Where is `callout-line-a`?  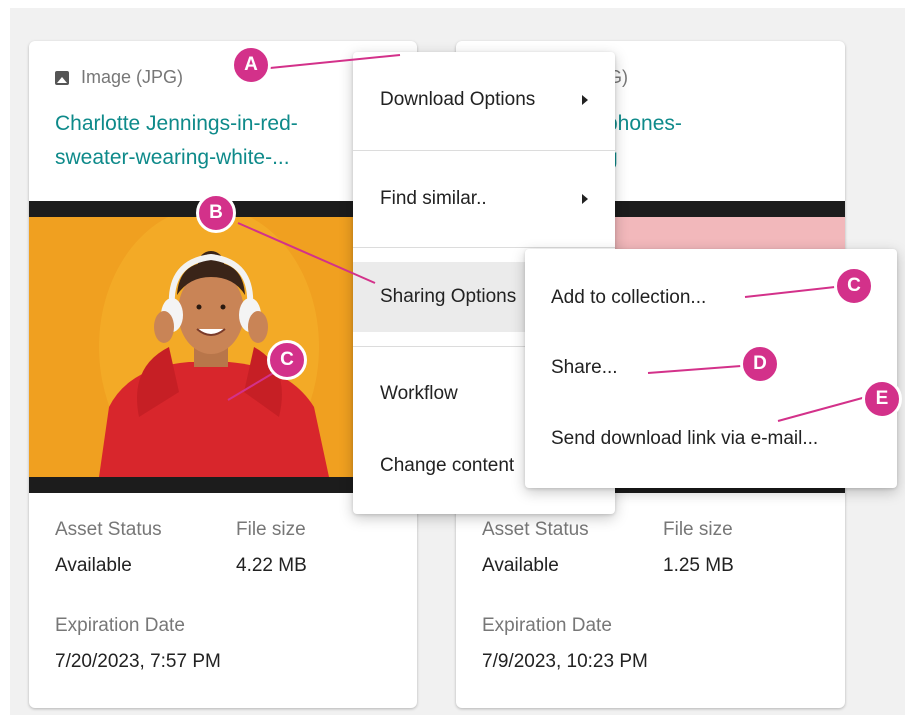
callout-line-a is located at coordinates (335, 61).